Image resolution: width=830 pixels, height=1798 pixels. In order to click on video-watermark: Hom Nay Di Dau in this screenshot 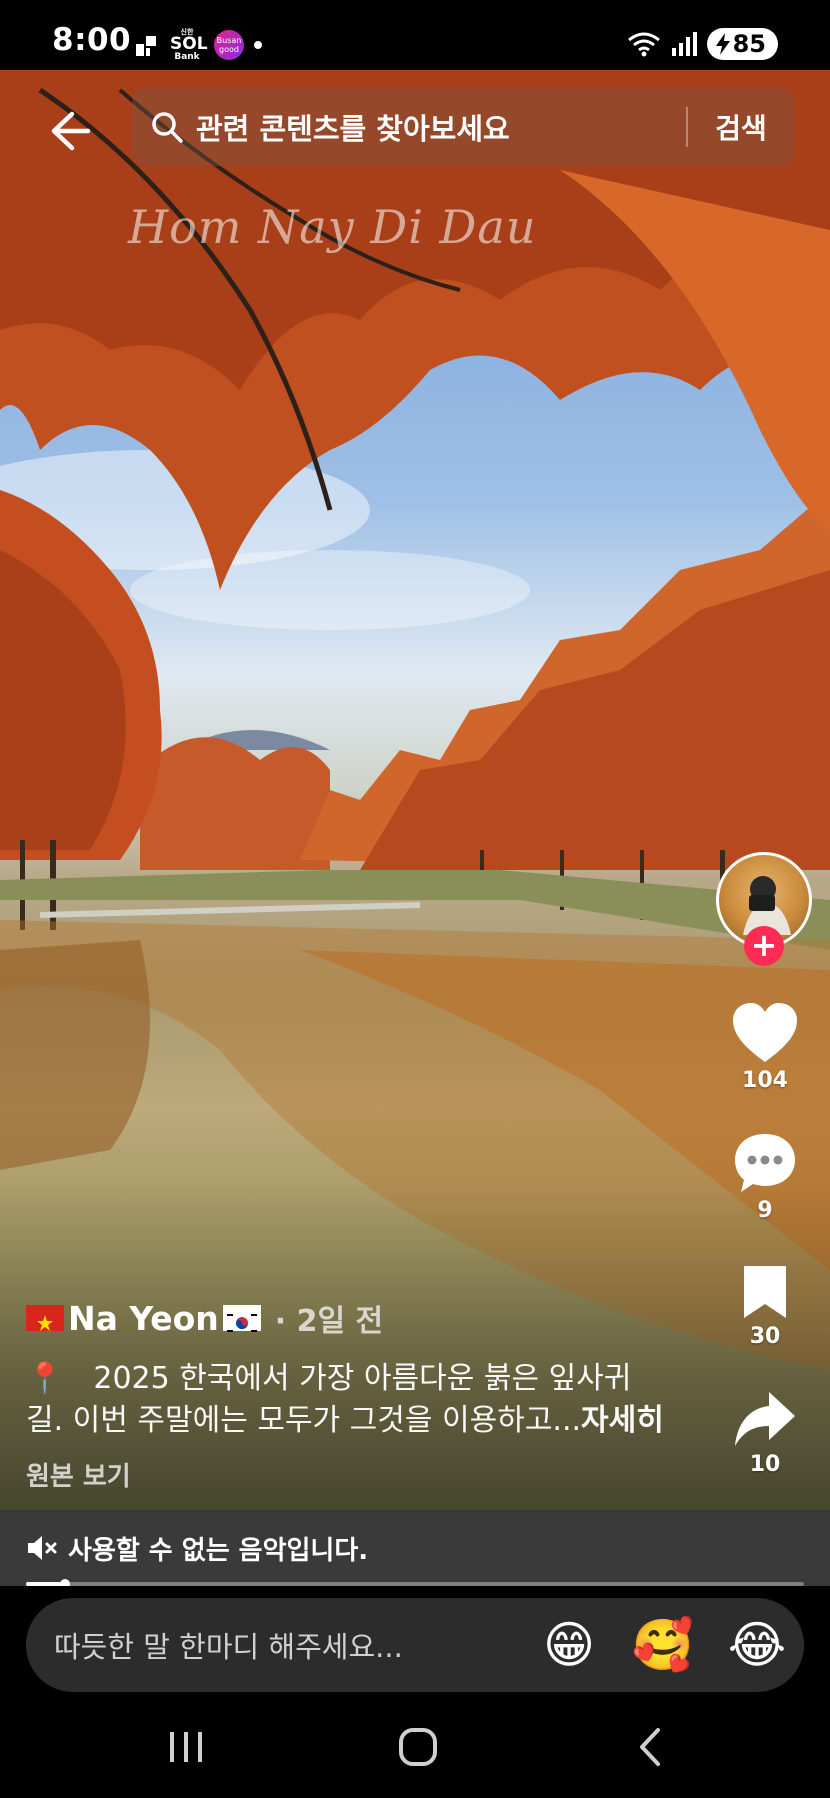, I will do `click(332, 227)`.